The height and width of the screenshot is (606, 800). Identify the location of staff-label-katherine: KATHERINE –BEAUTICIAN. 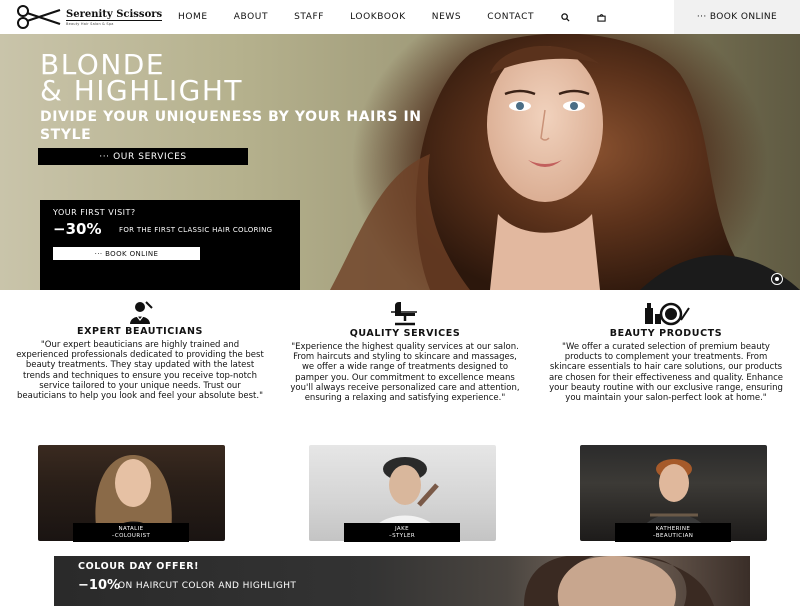
(673, 532).